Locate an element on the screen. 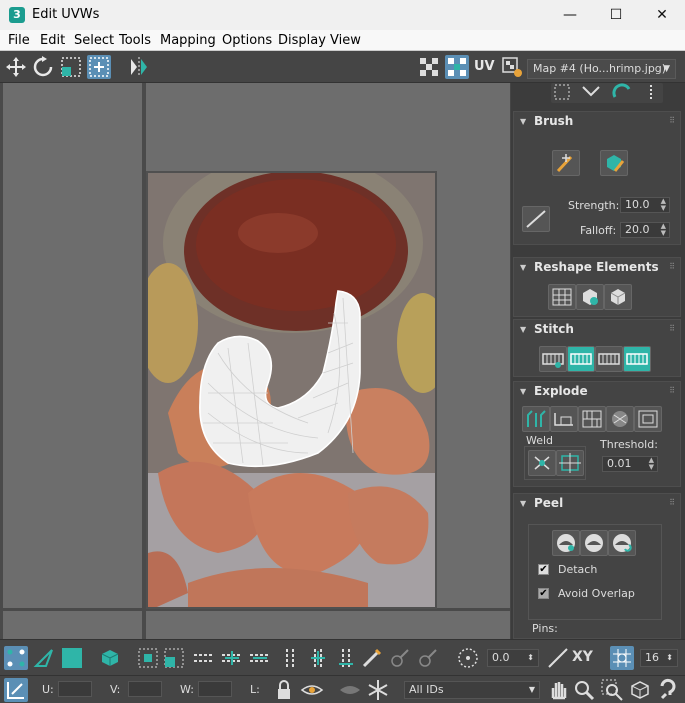 Image resolution: width=685 pixels, height=703 pixels. brush-title: Brush is located at coordinates (553, 121).